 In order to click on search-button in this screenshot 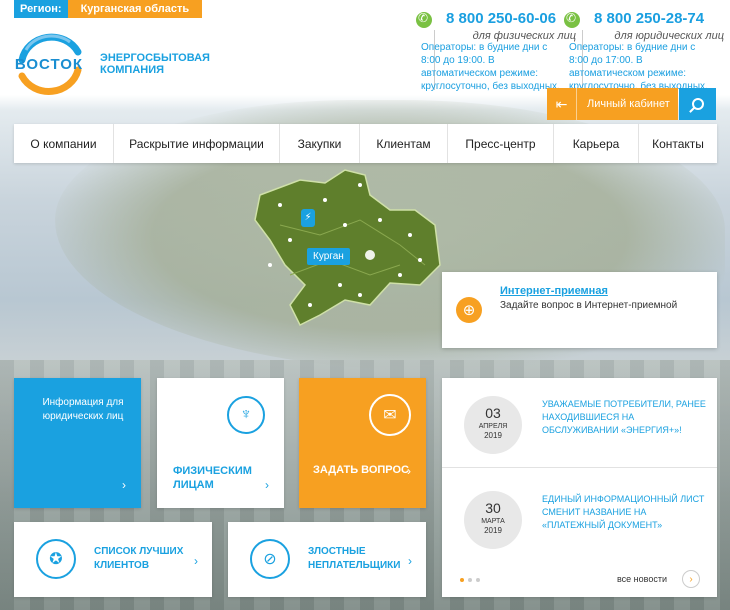, I will do `click(697, 104)`.